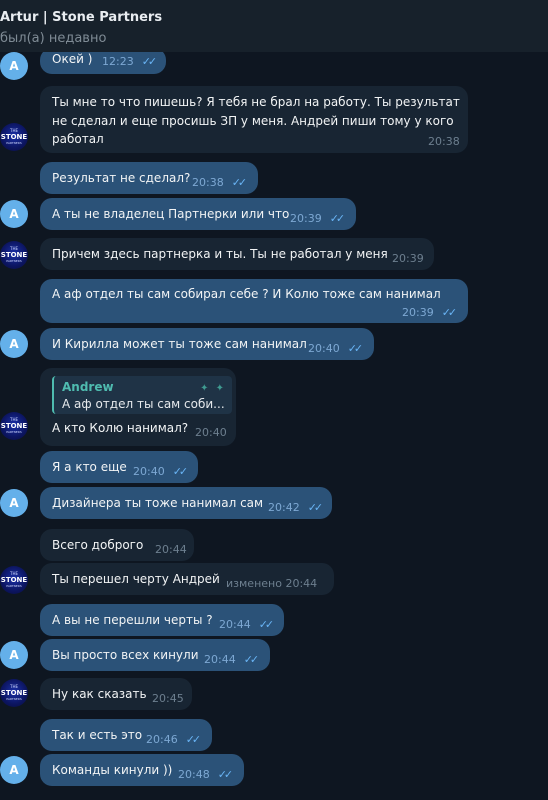 The image size is (548, 800). Describe the element at coordinates (81, 17) in the screenshot. I see `chat-title: Artur | Stone Partners` at that location.